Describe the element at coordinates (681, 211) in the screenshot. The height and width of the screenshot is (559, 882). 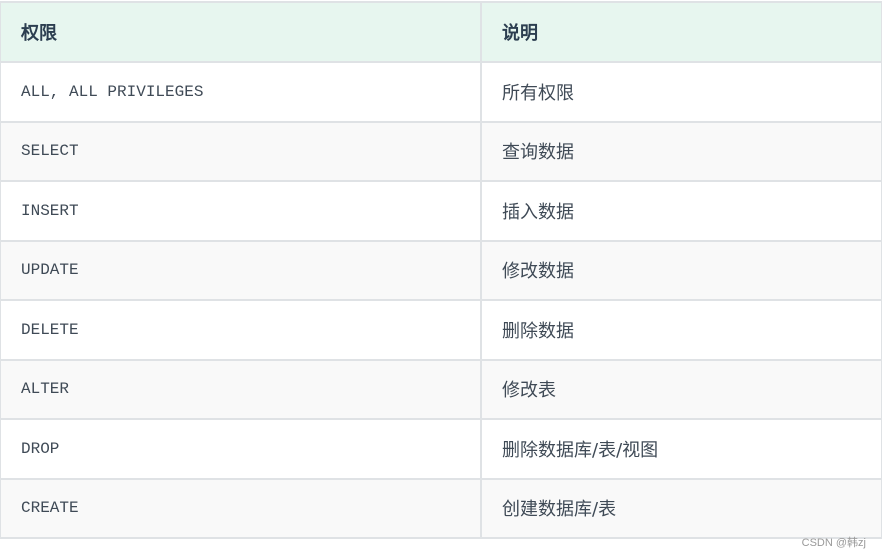
I see `description-cell: 插入数据` at that location.